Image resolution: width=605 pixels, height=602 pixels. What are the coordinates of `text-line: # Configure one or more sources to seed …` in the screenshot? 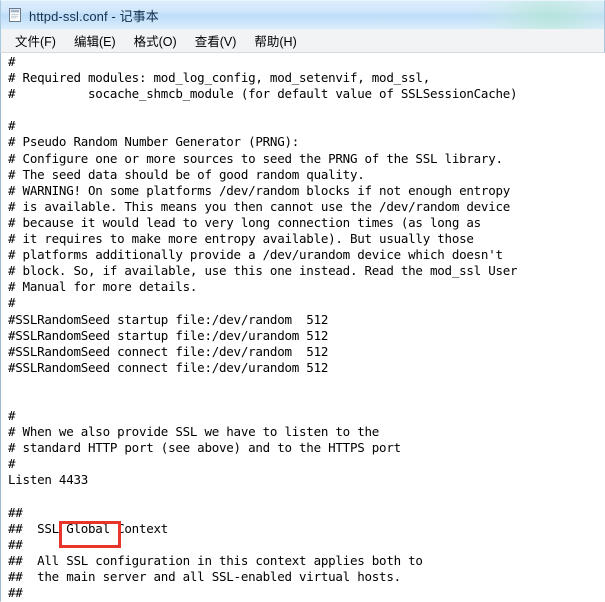 It's located at (255, 158).